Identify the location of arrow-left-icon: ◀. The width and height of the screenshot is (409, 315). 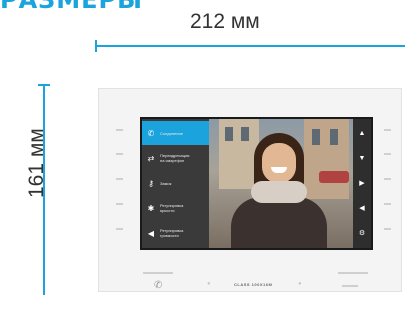
(362, 208).